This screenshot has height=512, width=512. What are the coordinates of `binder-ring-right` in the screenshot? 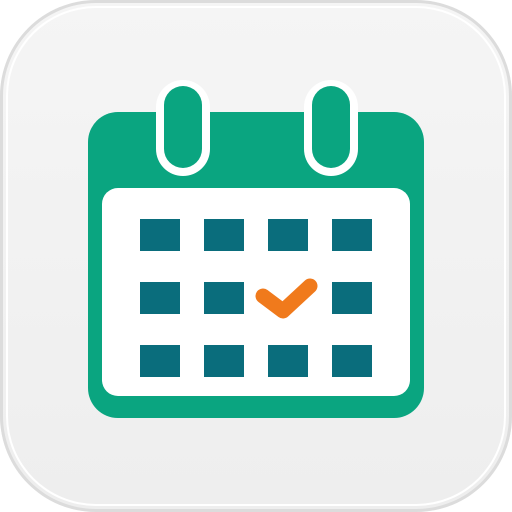 It's located at (331, 127).